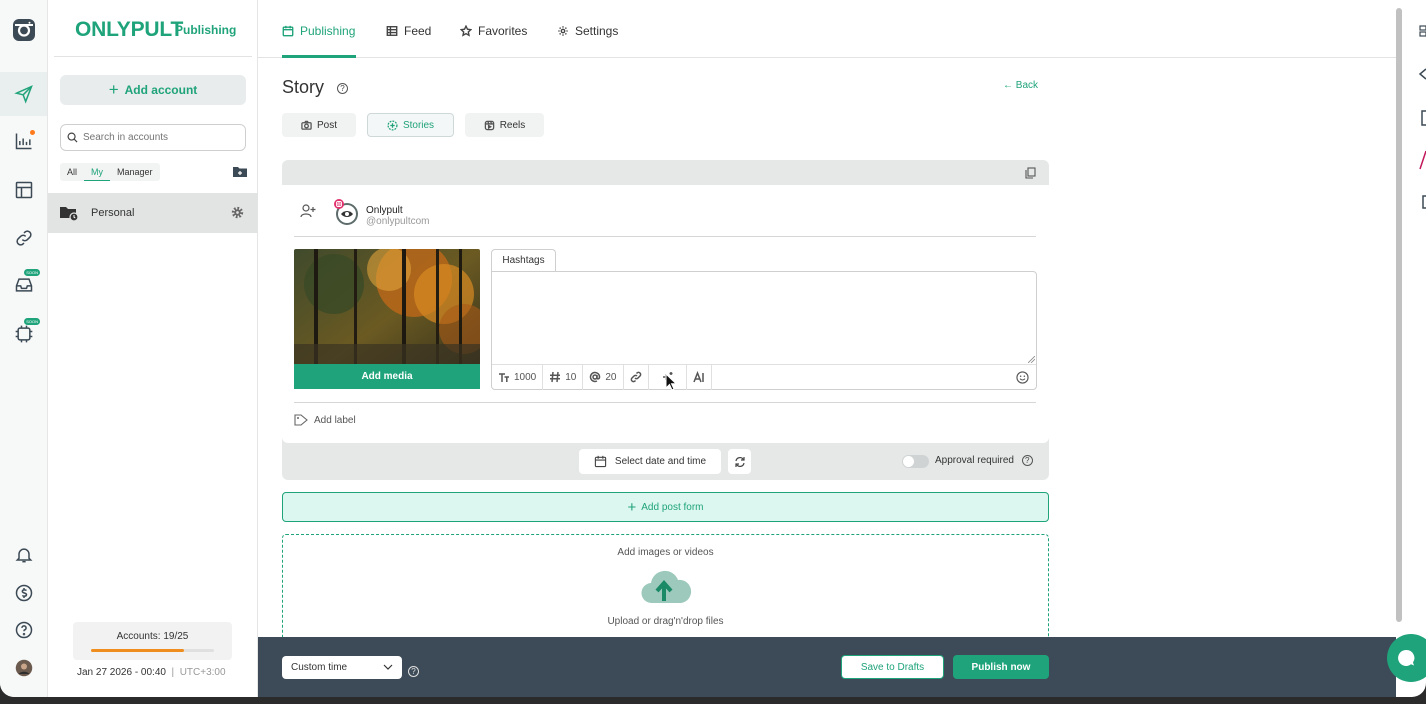 The image size is (1426, 704). Describe the element at coordinates (1406, 657) in the screenshot. I see `chat-icon` at that location.